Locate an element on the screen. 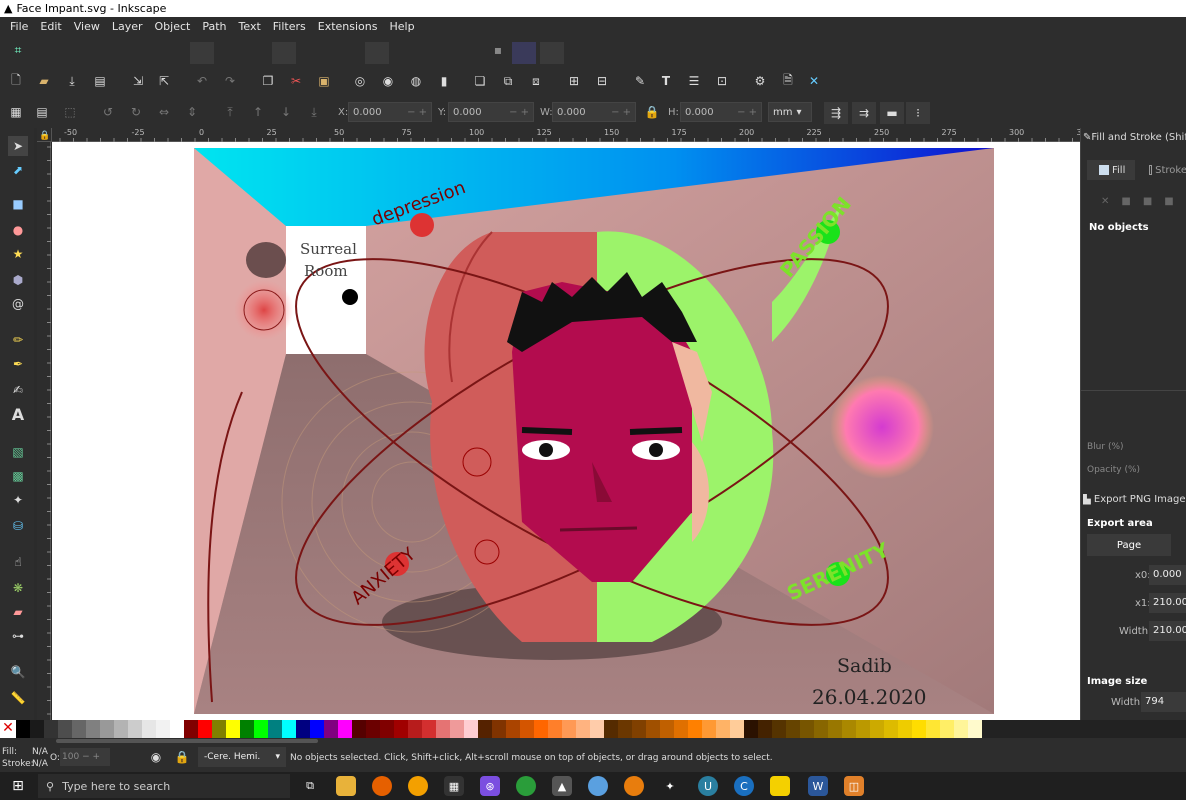 This screenshot has width=1186, height=800. raise-to-top-icon: ⤒ is located at coordinates (230, 112).